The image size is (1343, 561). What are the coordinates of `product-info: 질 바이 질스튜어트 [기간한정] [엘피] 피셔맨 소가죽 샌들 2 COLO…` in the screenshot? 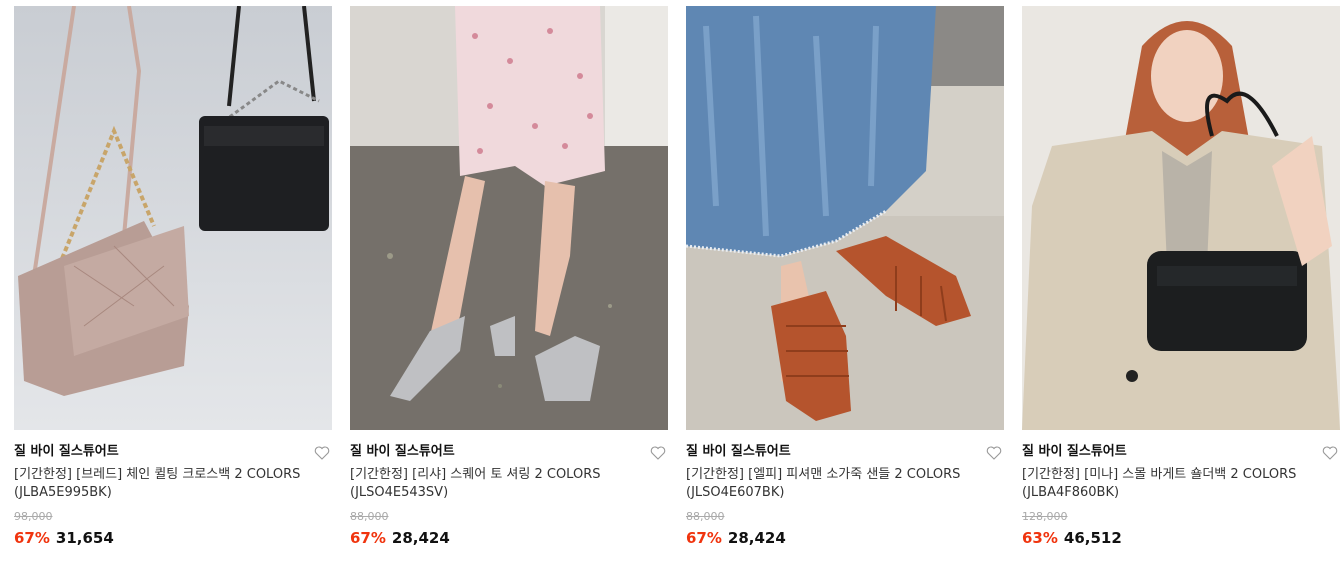 It's located at (845, 489).